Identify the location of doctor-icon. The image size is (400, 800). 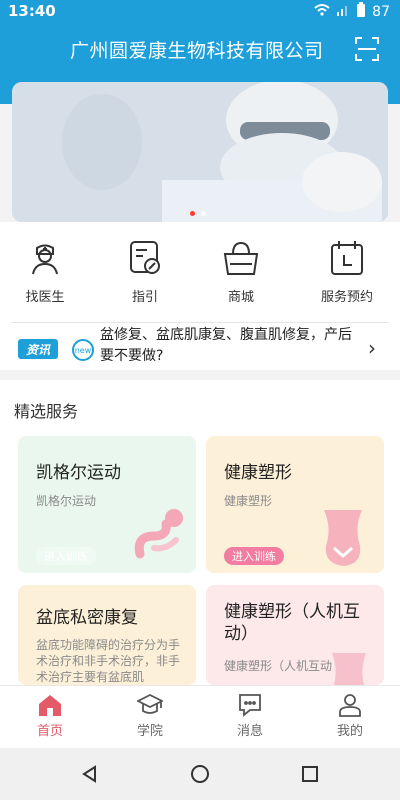
(45, 259).